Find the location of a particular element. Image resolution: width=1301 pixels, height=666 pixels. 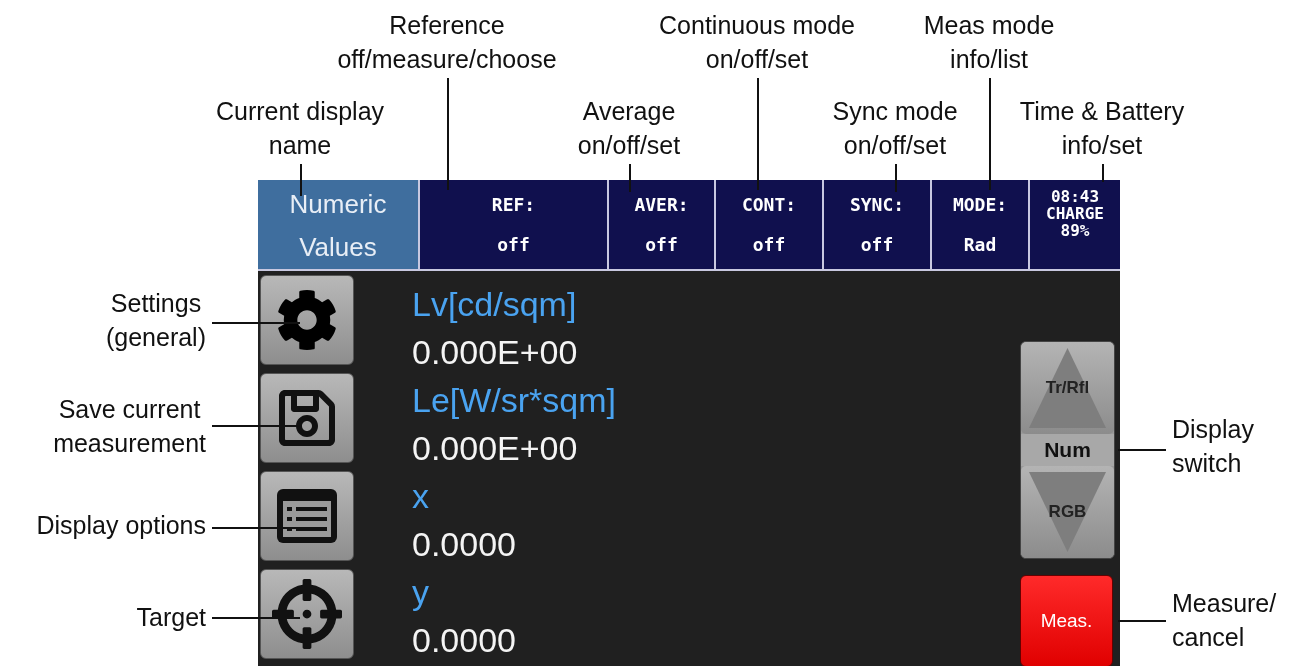

callout-label: Measure/ cancel is located at coordinates (1224, 620).